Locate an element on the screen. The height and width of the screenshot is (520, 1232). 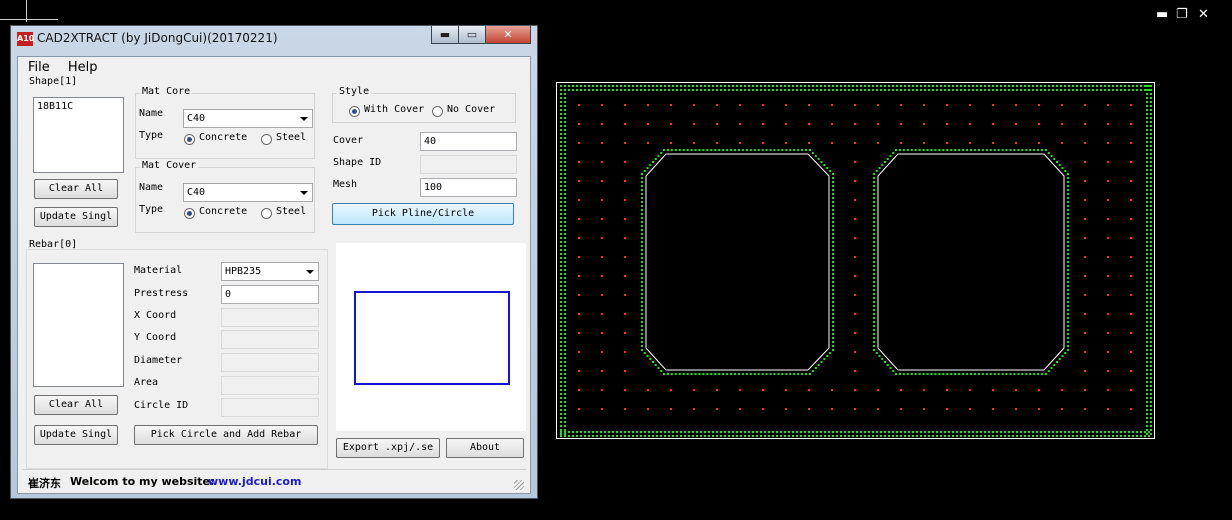
y-coord-input is located at coordinates (270, 339).